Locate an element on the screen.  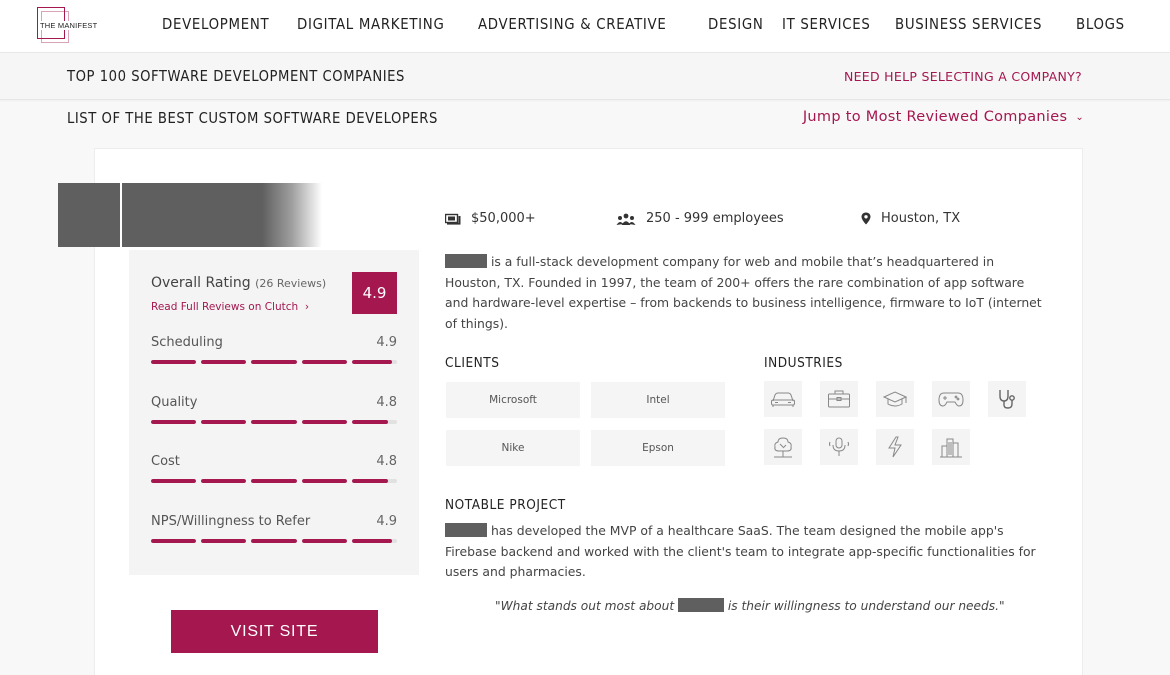
stethoscope-icon is located at coordinates (1007, 399).